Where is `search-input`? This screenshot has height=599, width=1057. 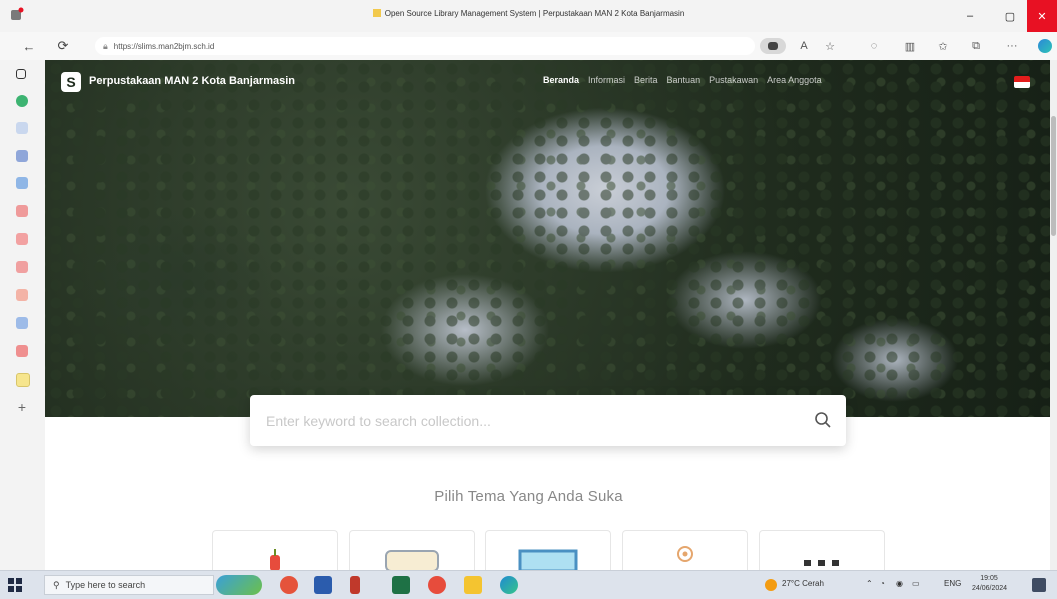 search-input is located at coordinates (526, 421).